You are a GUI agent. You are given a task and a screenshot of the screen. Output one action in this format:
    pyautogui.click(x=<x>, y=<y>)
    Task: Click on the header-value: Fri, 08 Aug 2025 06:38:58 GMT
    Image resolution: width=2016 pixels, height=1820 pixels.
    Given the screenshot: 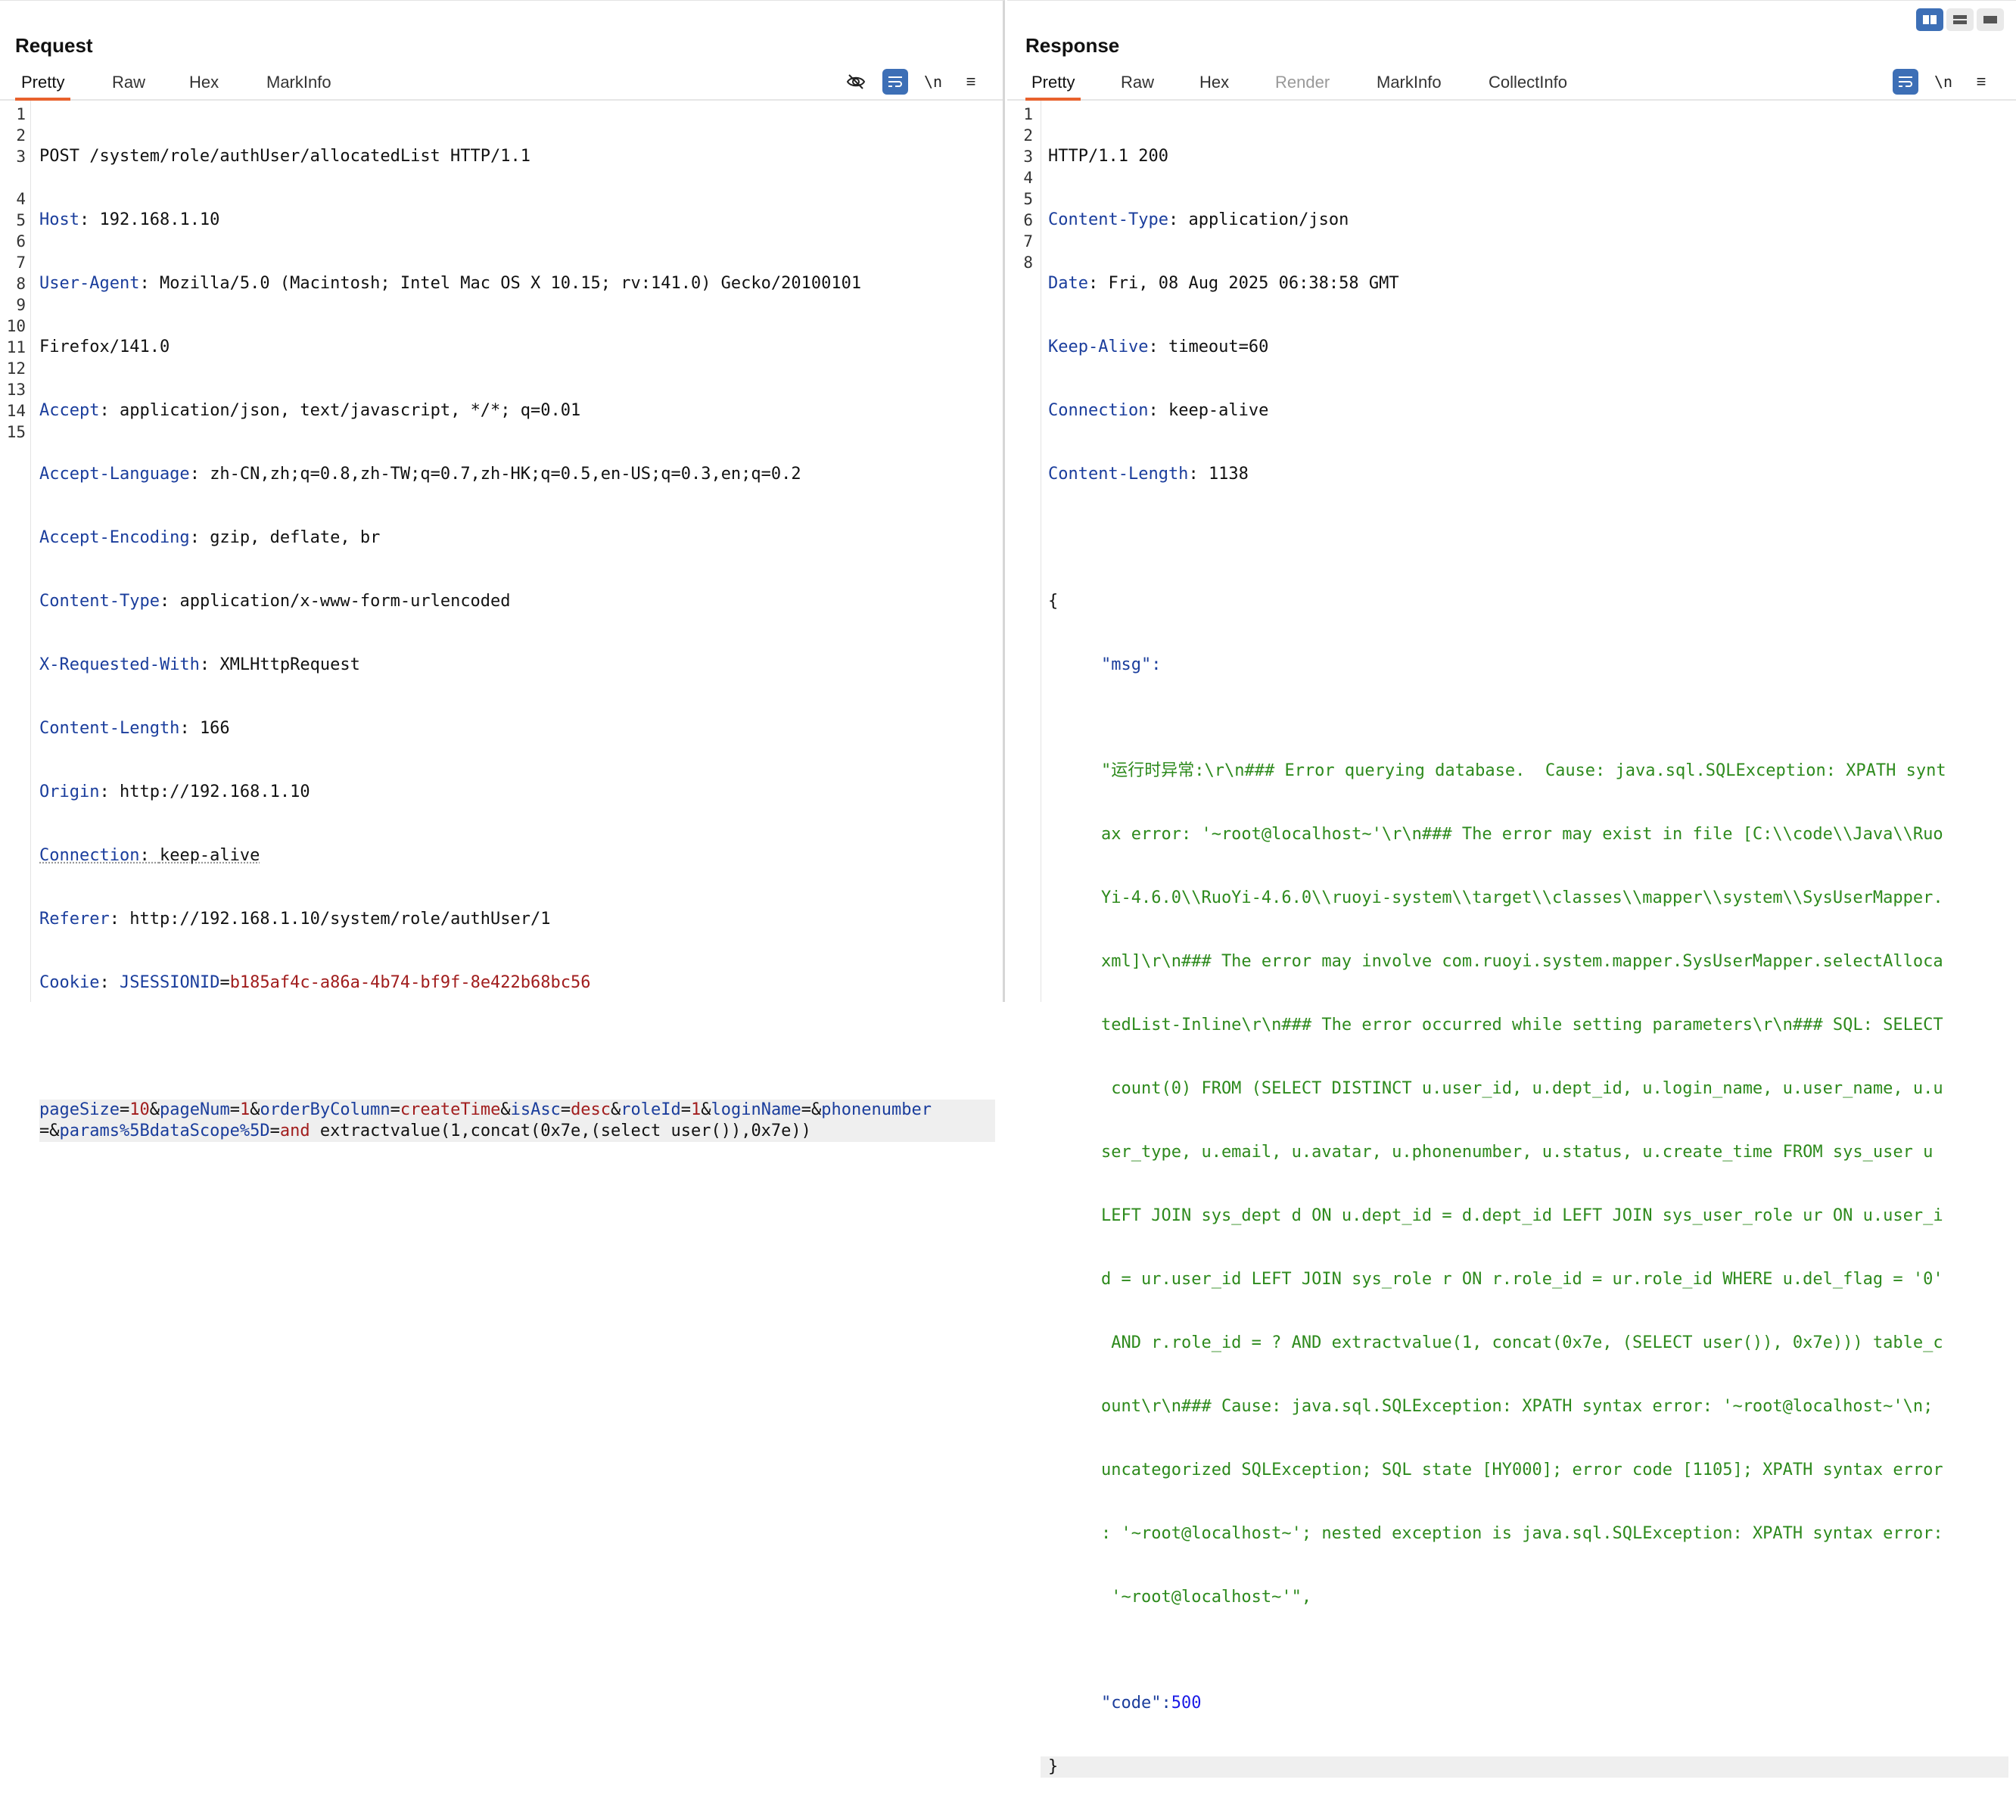 What is the action you would take?
    pyautogui.click(x=1253, y=283)
    